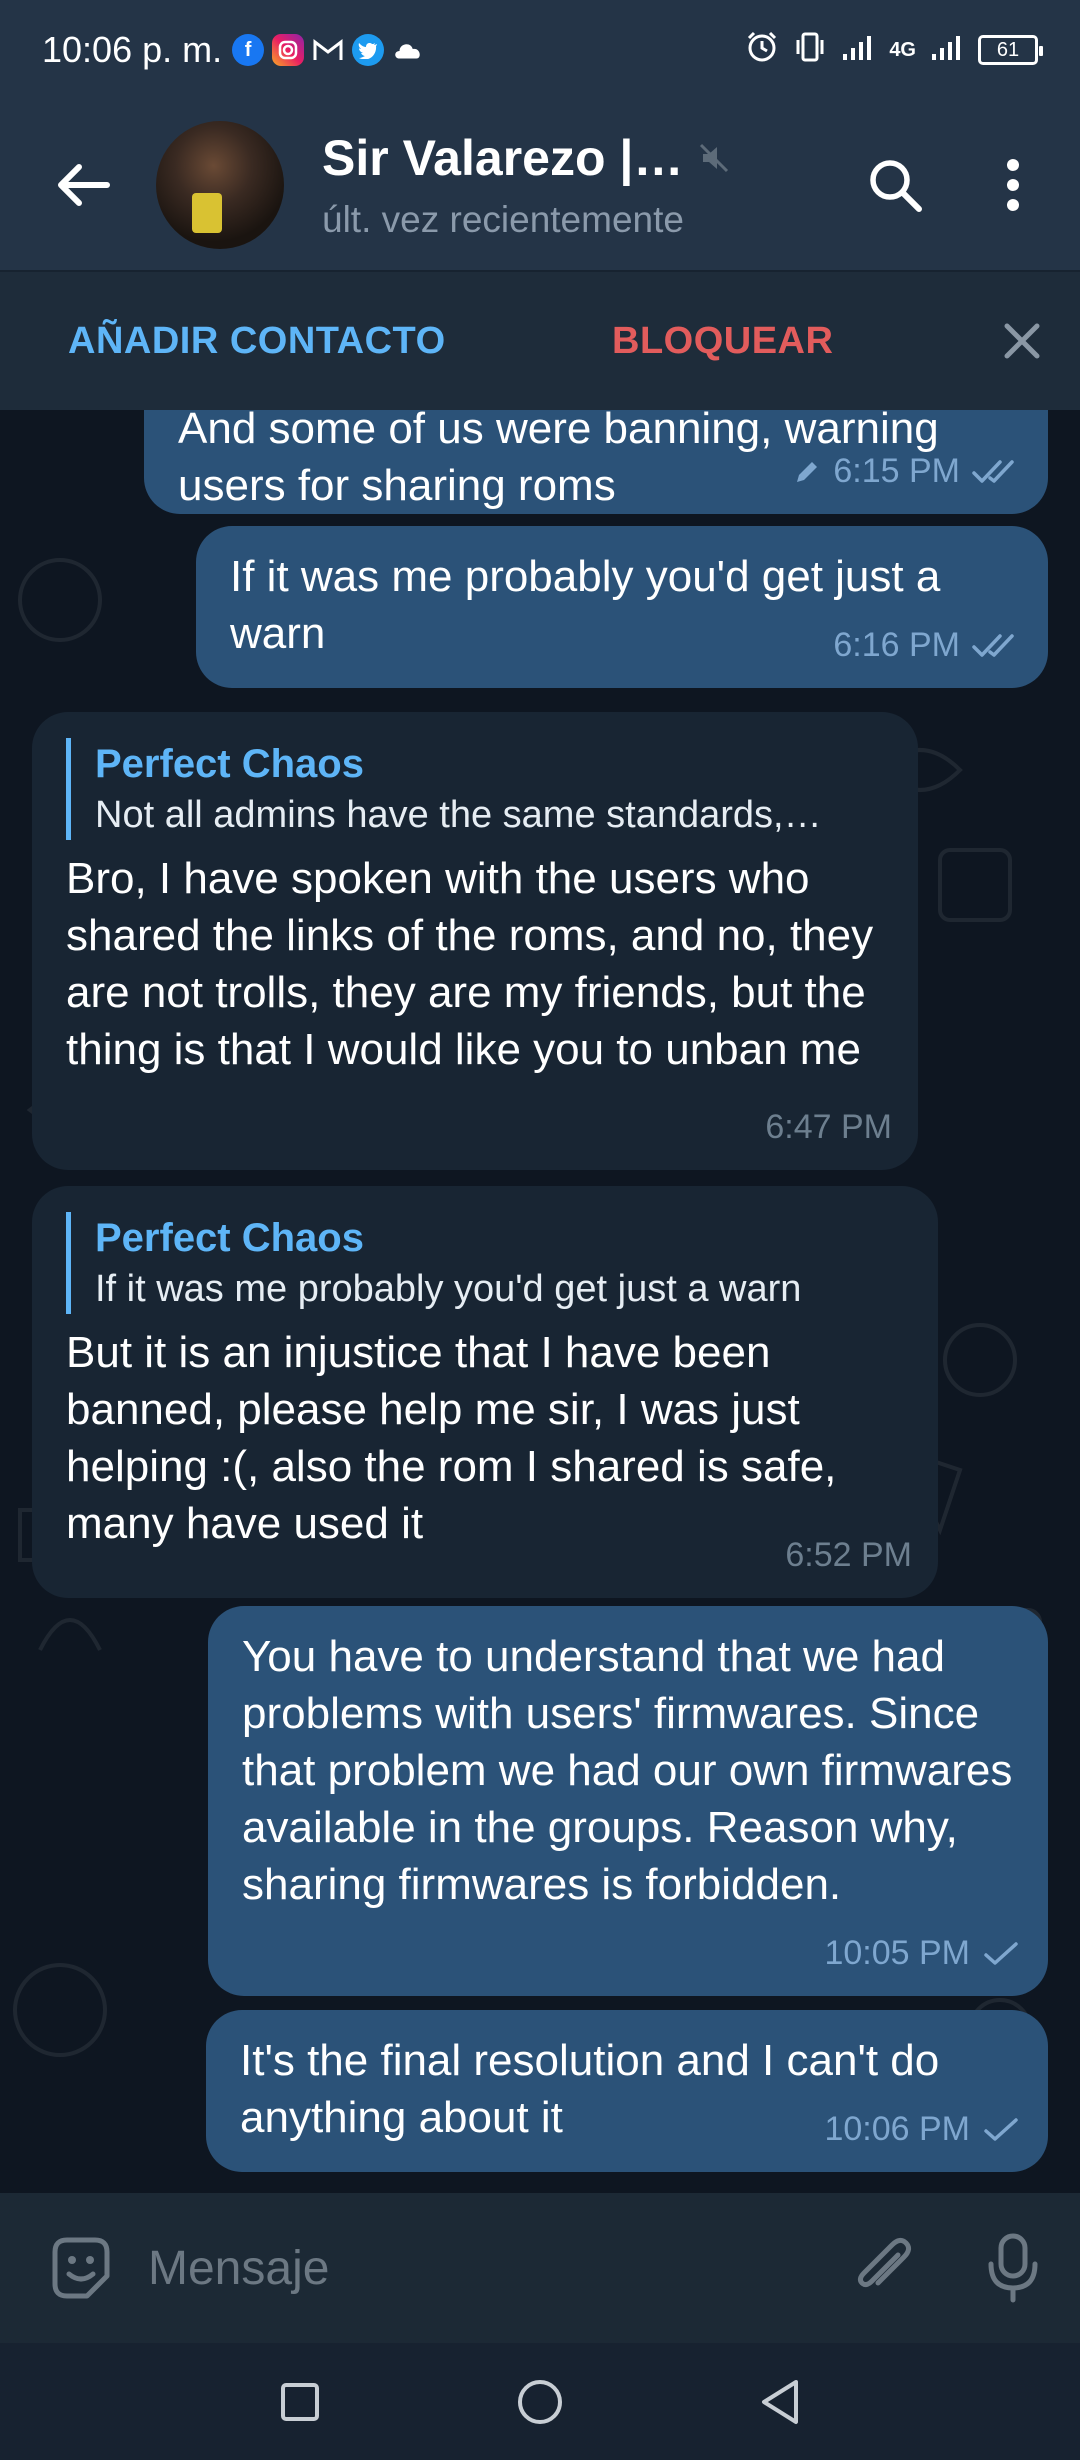  I want to click on message-meta: 6:16 PM, so click(927, 645).